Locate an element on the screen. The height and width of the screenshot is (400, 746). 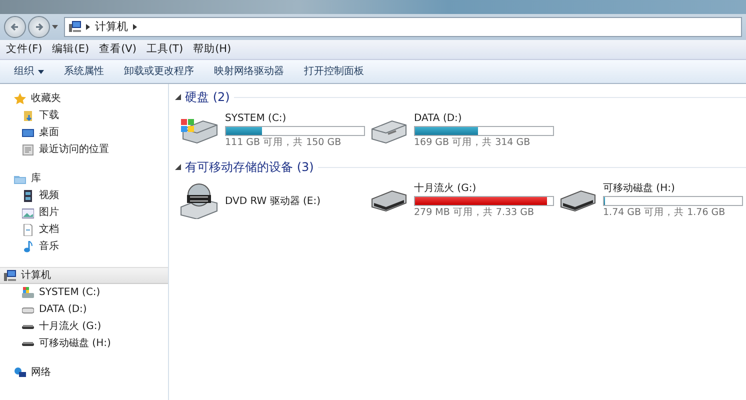
sidebar-item: 下载 is located at coordinates (84, 115).